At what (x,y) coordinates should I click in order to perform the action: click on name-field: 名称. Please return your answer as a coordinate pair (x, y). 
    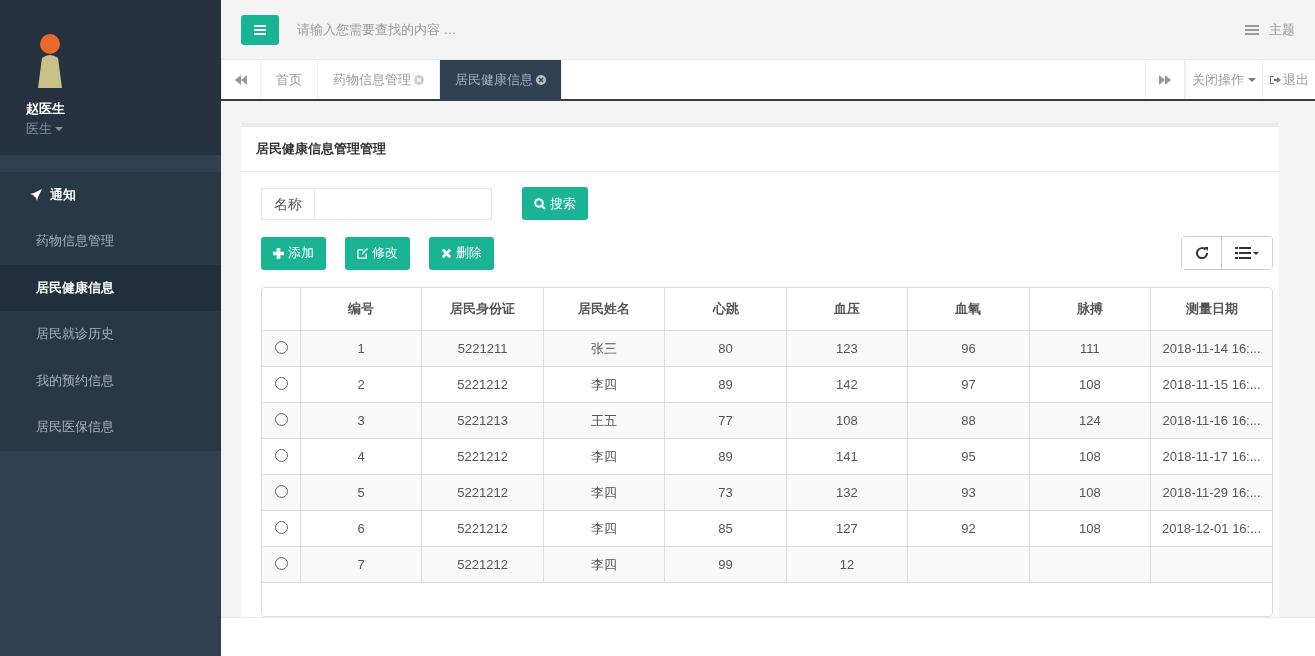
    Looking at the image, I should click on (376, 203).